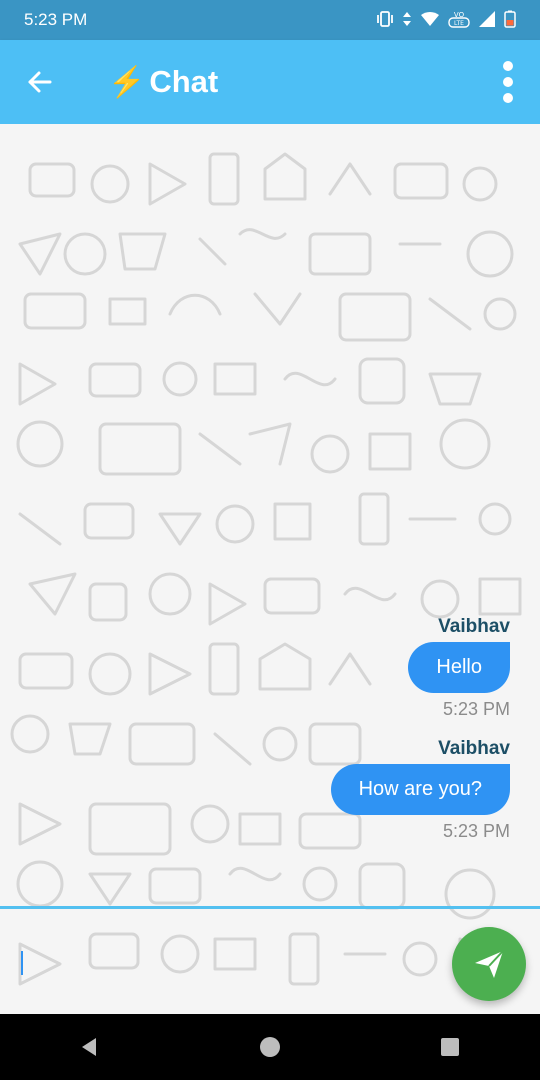 The width and height of the screenshot is (540, 1080). I want to click on message-item: Vaibhav How are you? 5:23 PM, so click(385, 790).